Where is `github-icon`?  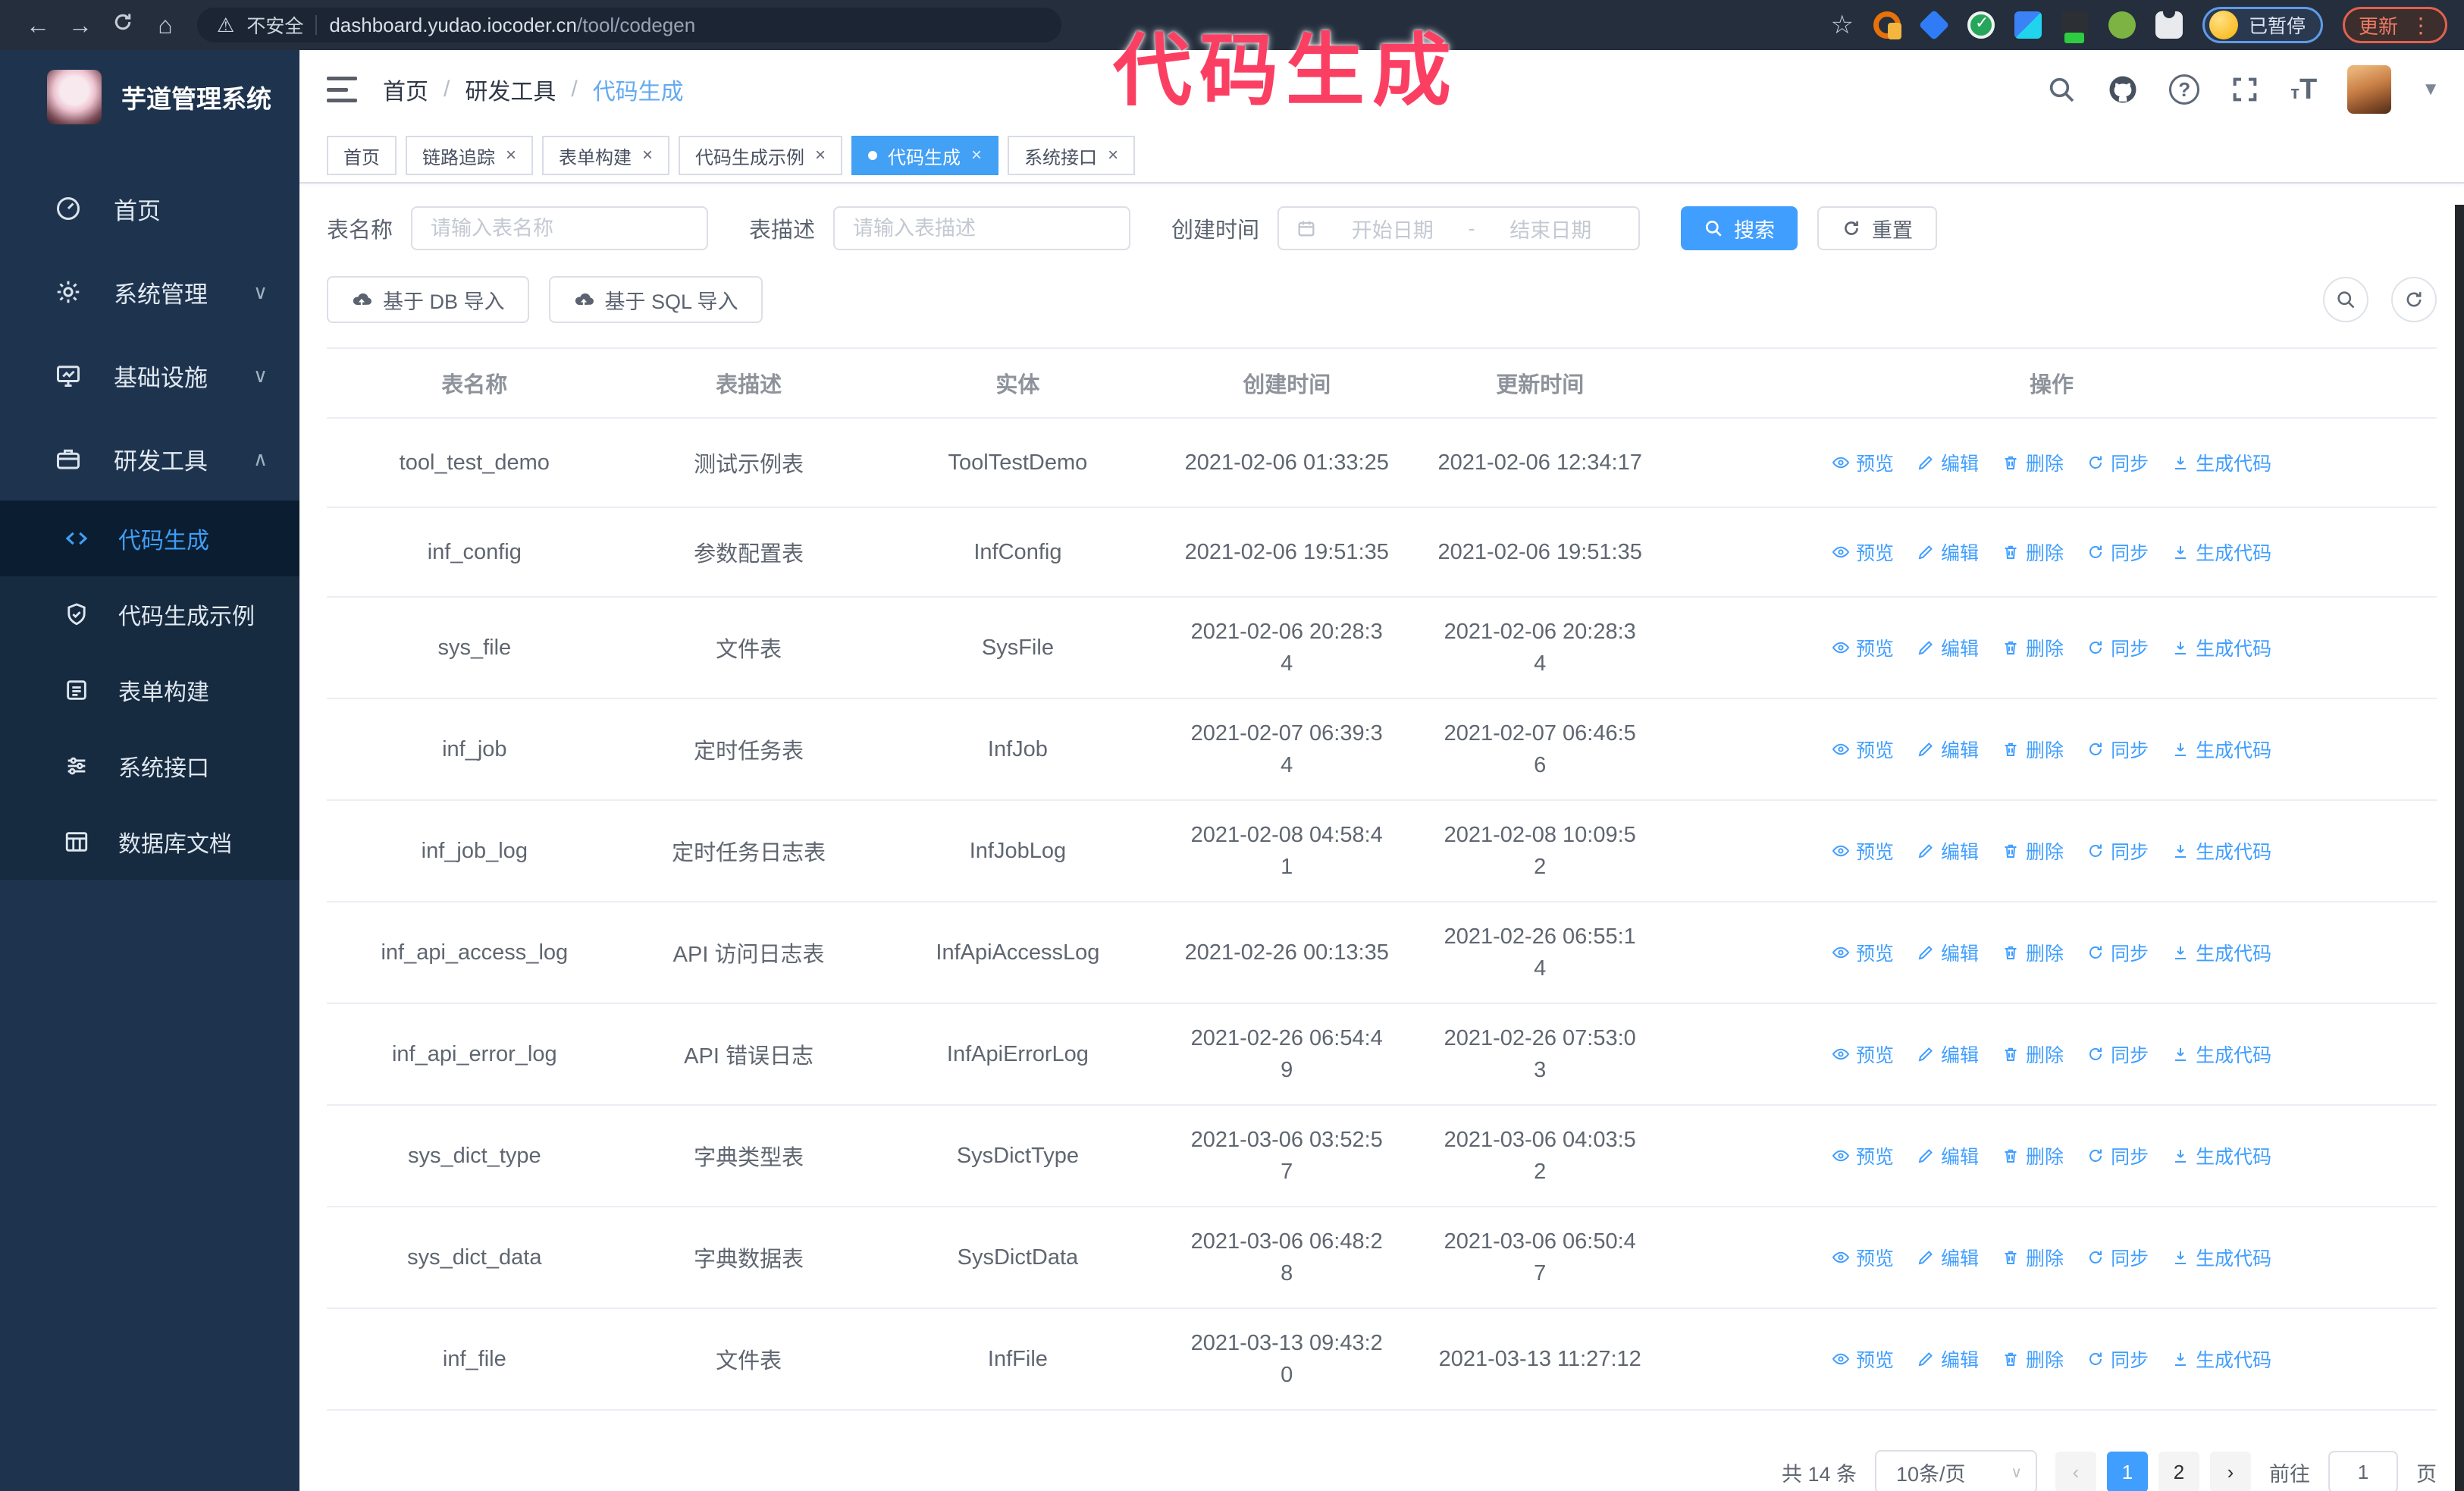
github-icon is located at coordinates (2123, 89).